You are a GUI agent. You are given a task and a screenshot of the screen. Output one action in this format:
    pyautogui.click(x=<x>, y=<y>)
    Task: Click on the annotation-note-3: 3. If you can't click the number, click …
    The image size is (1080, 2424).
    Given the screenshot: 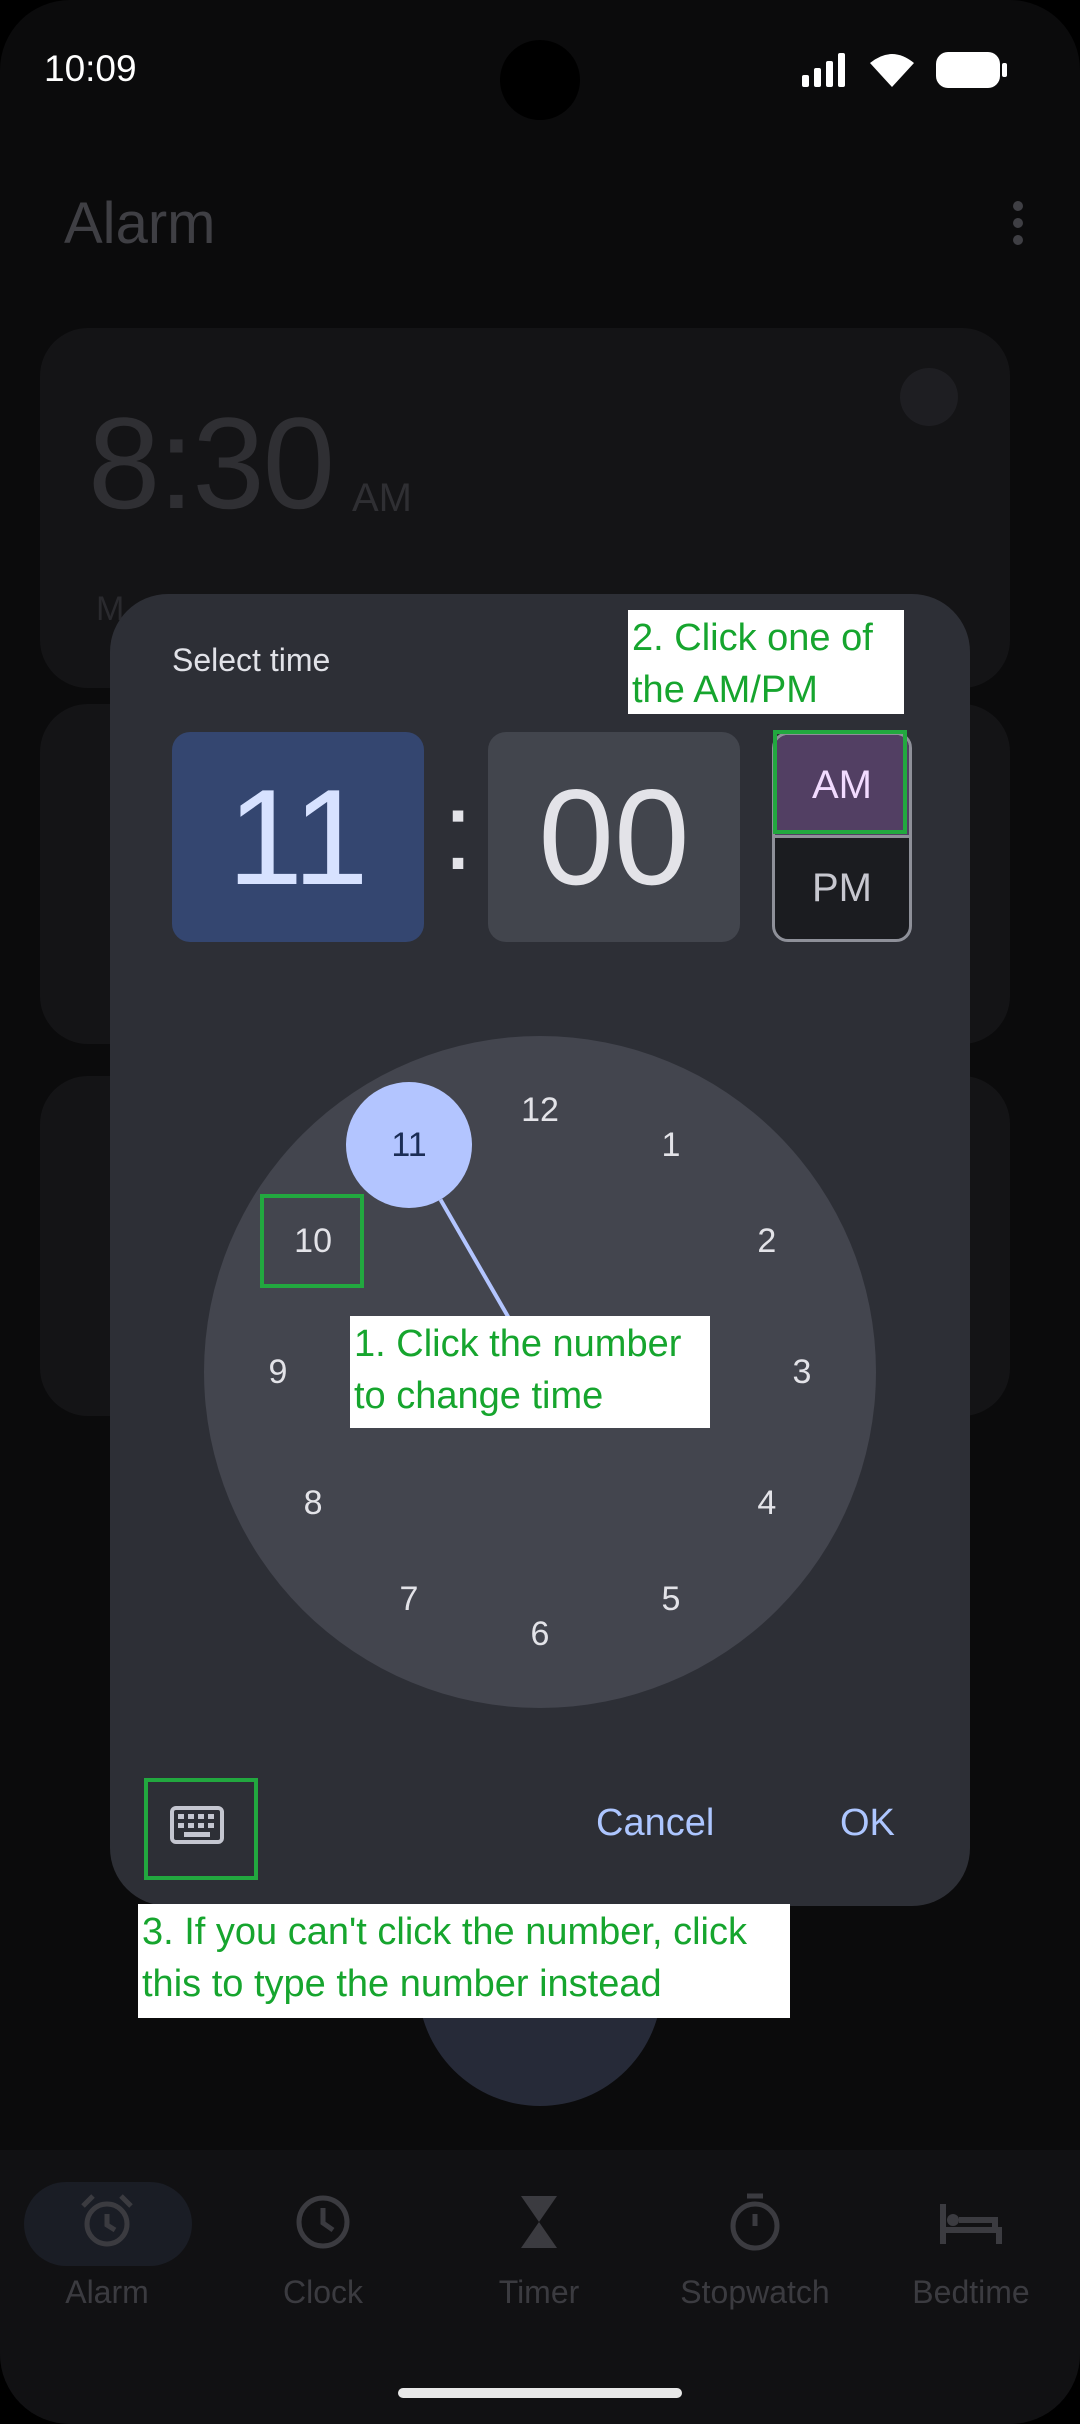 What is the action you would take?
    pyautogui.click(x=464, y=1961)
    